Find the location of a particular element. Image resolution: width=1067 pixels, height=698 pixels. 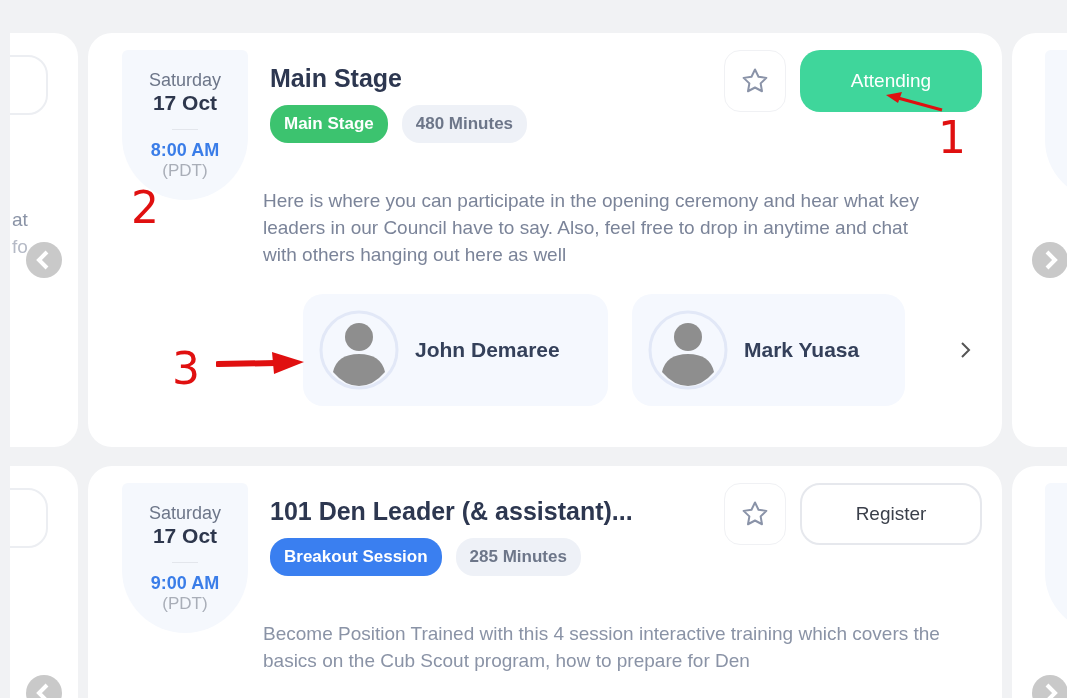

session-title: Main Stage is located at coordinates (336, 78).